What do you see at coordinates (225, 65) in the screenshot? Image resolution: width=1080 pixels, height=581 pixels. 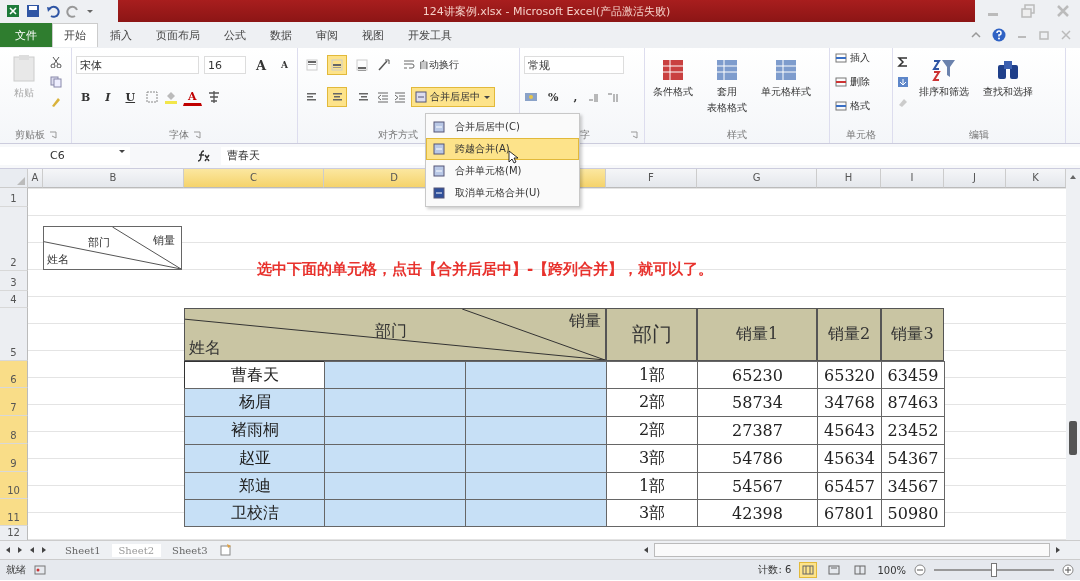 I see `font-size-field: 16` at bounding box center [225, 65].